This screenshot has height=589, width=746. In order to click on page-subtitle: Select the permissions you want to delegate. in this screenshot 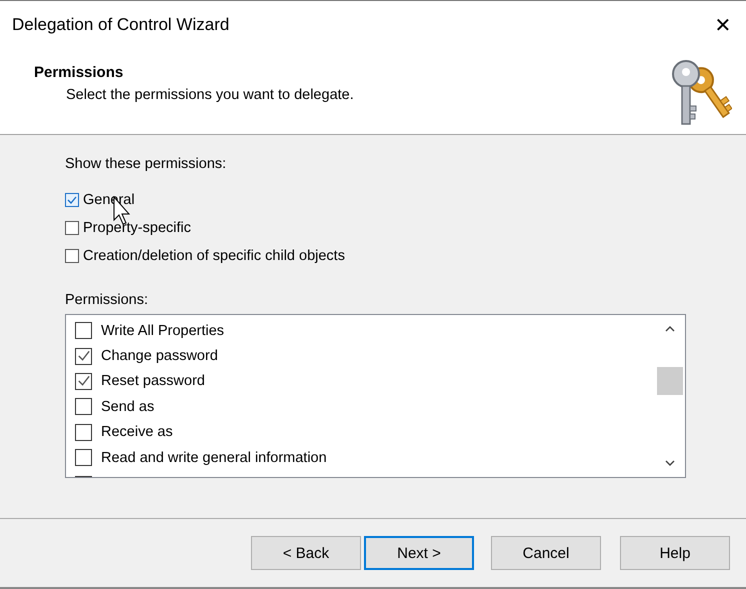, I will do `click(210, 95)`.